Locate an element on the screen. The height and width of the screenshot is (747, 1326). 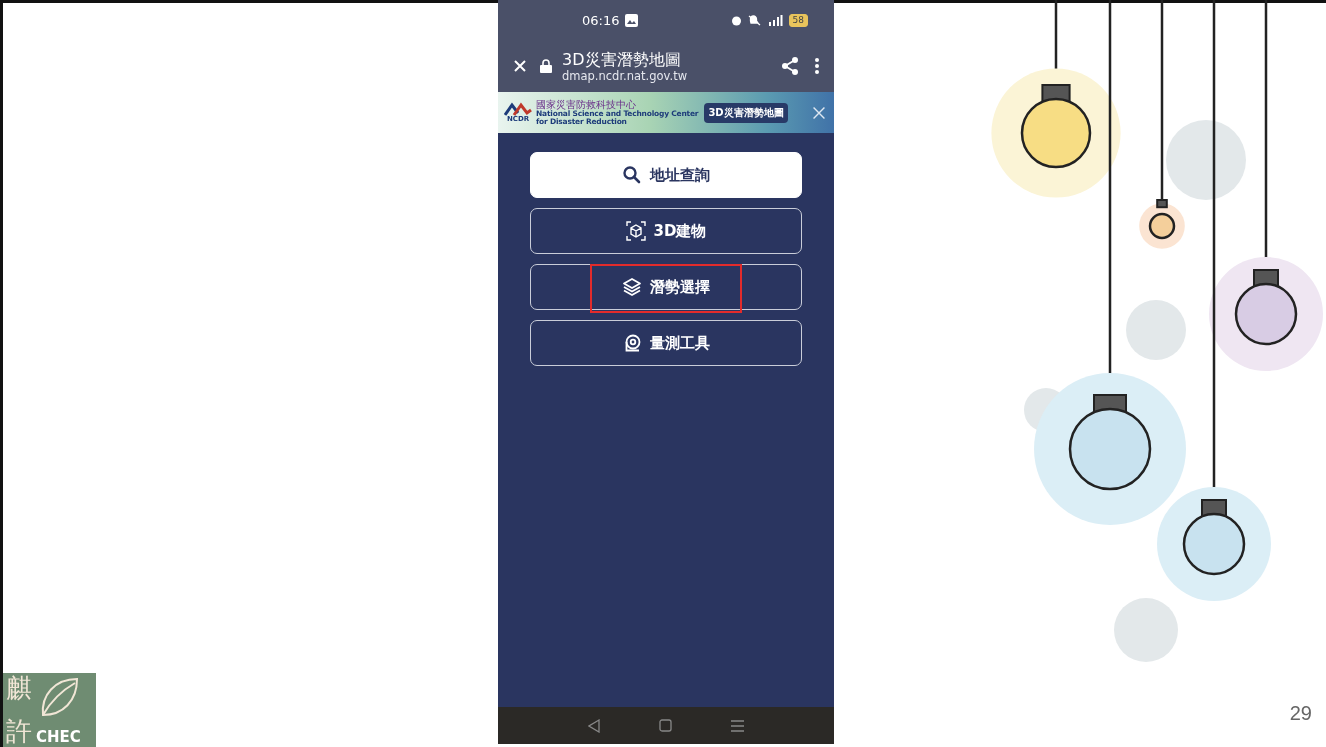
menu-button: 量測工具 is located at coordinates (666, 343).